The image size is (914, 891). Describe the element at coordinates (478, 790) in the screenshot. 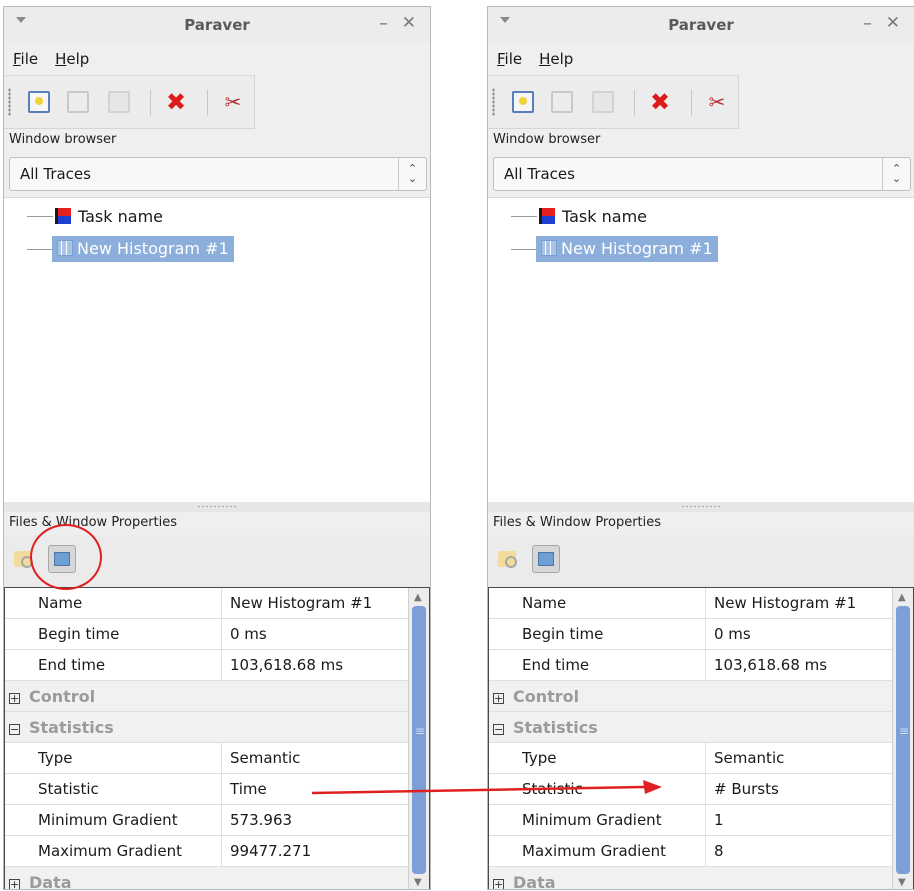

I see `annotation-arrow-line` at that location.